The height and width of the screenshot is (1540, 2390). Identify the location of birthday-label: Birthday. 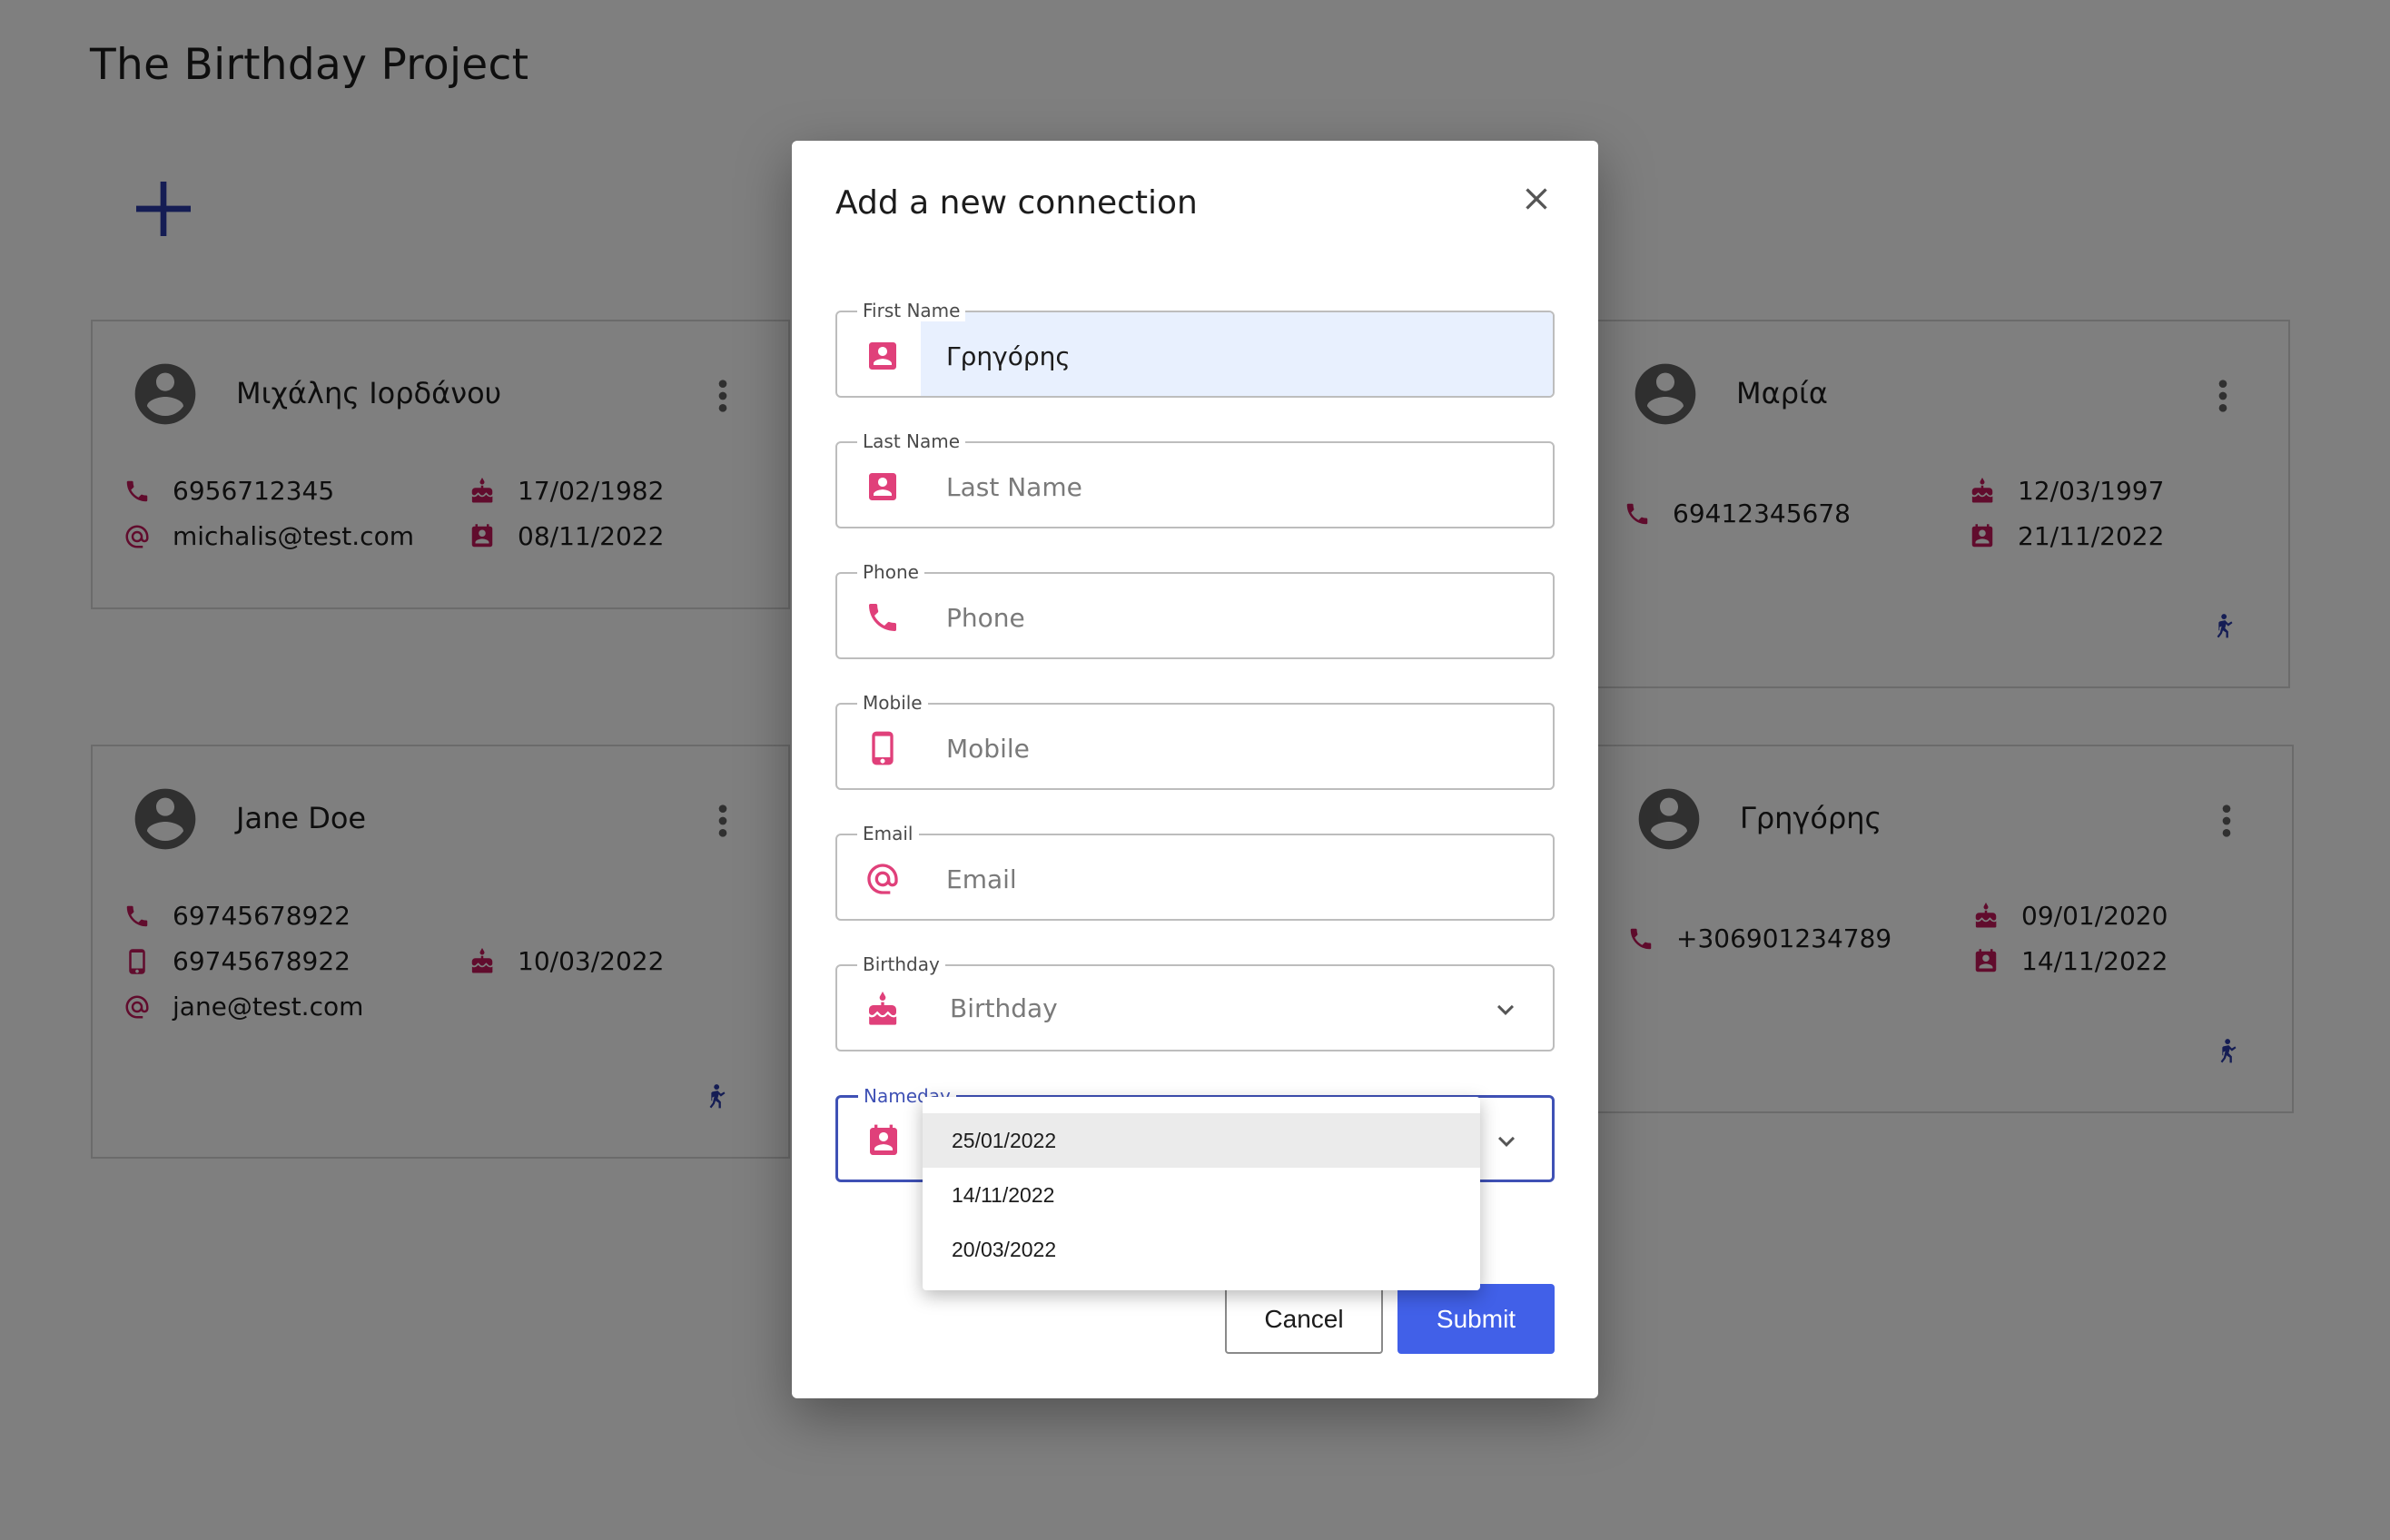
(901, 964).